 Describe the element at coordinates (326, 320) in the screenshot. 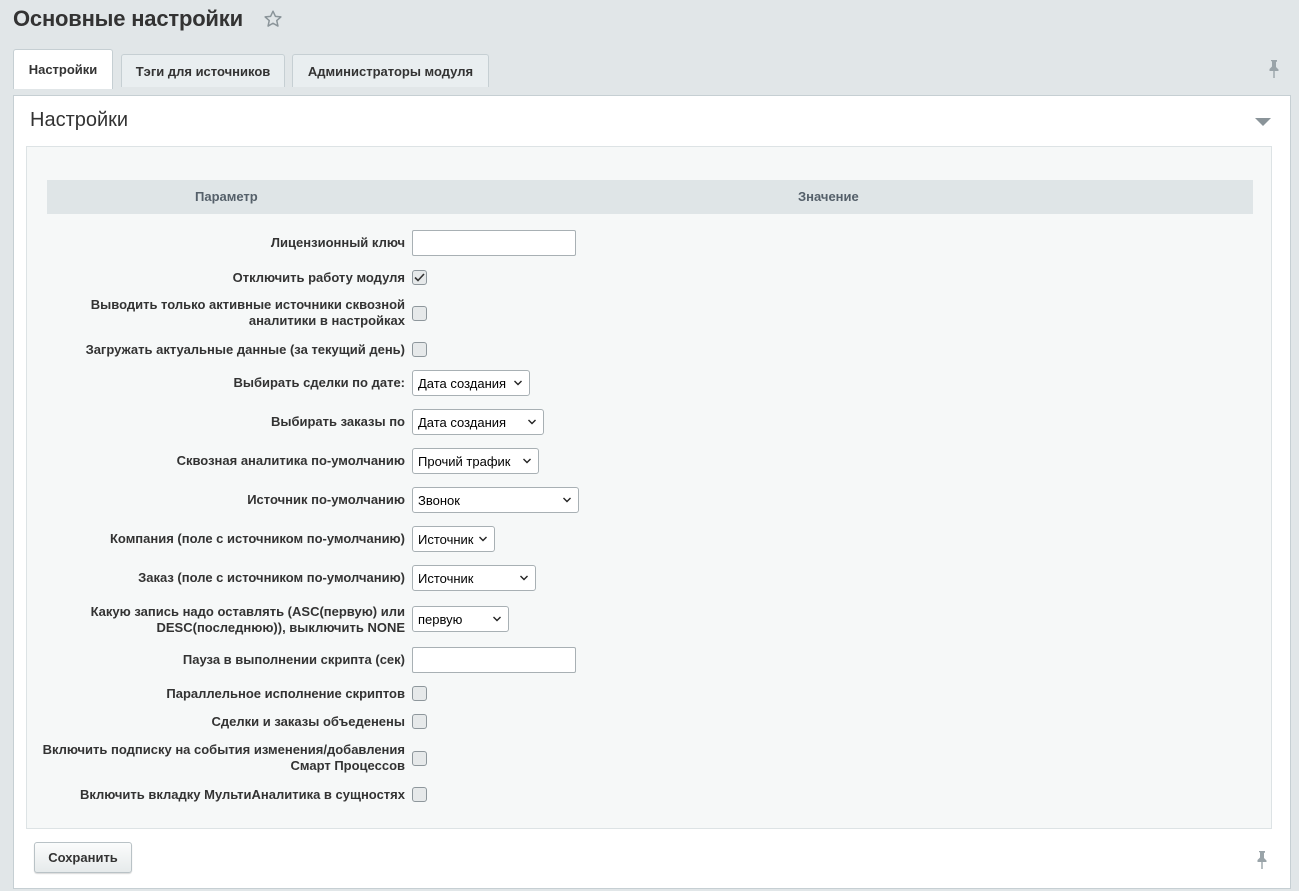

I see `field-label-line2: аналитики в настройках` at that location.